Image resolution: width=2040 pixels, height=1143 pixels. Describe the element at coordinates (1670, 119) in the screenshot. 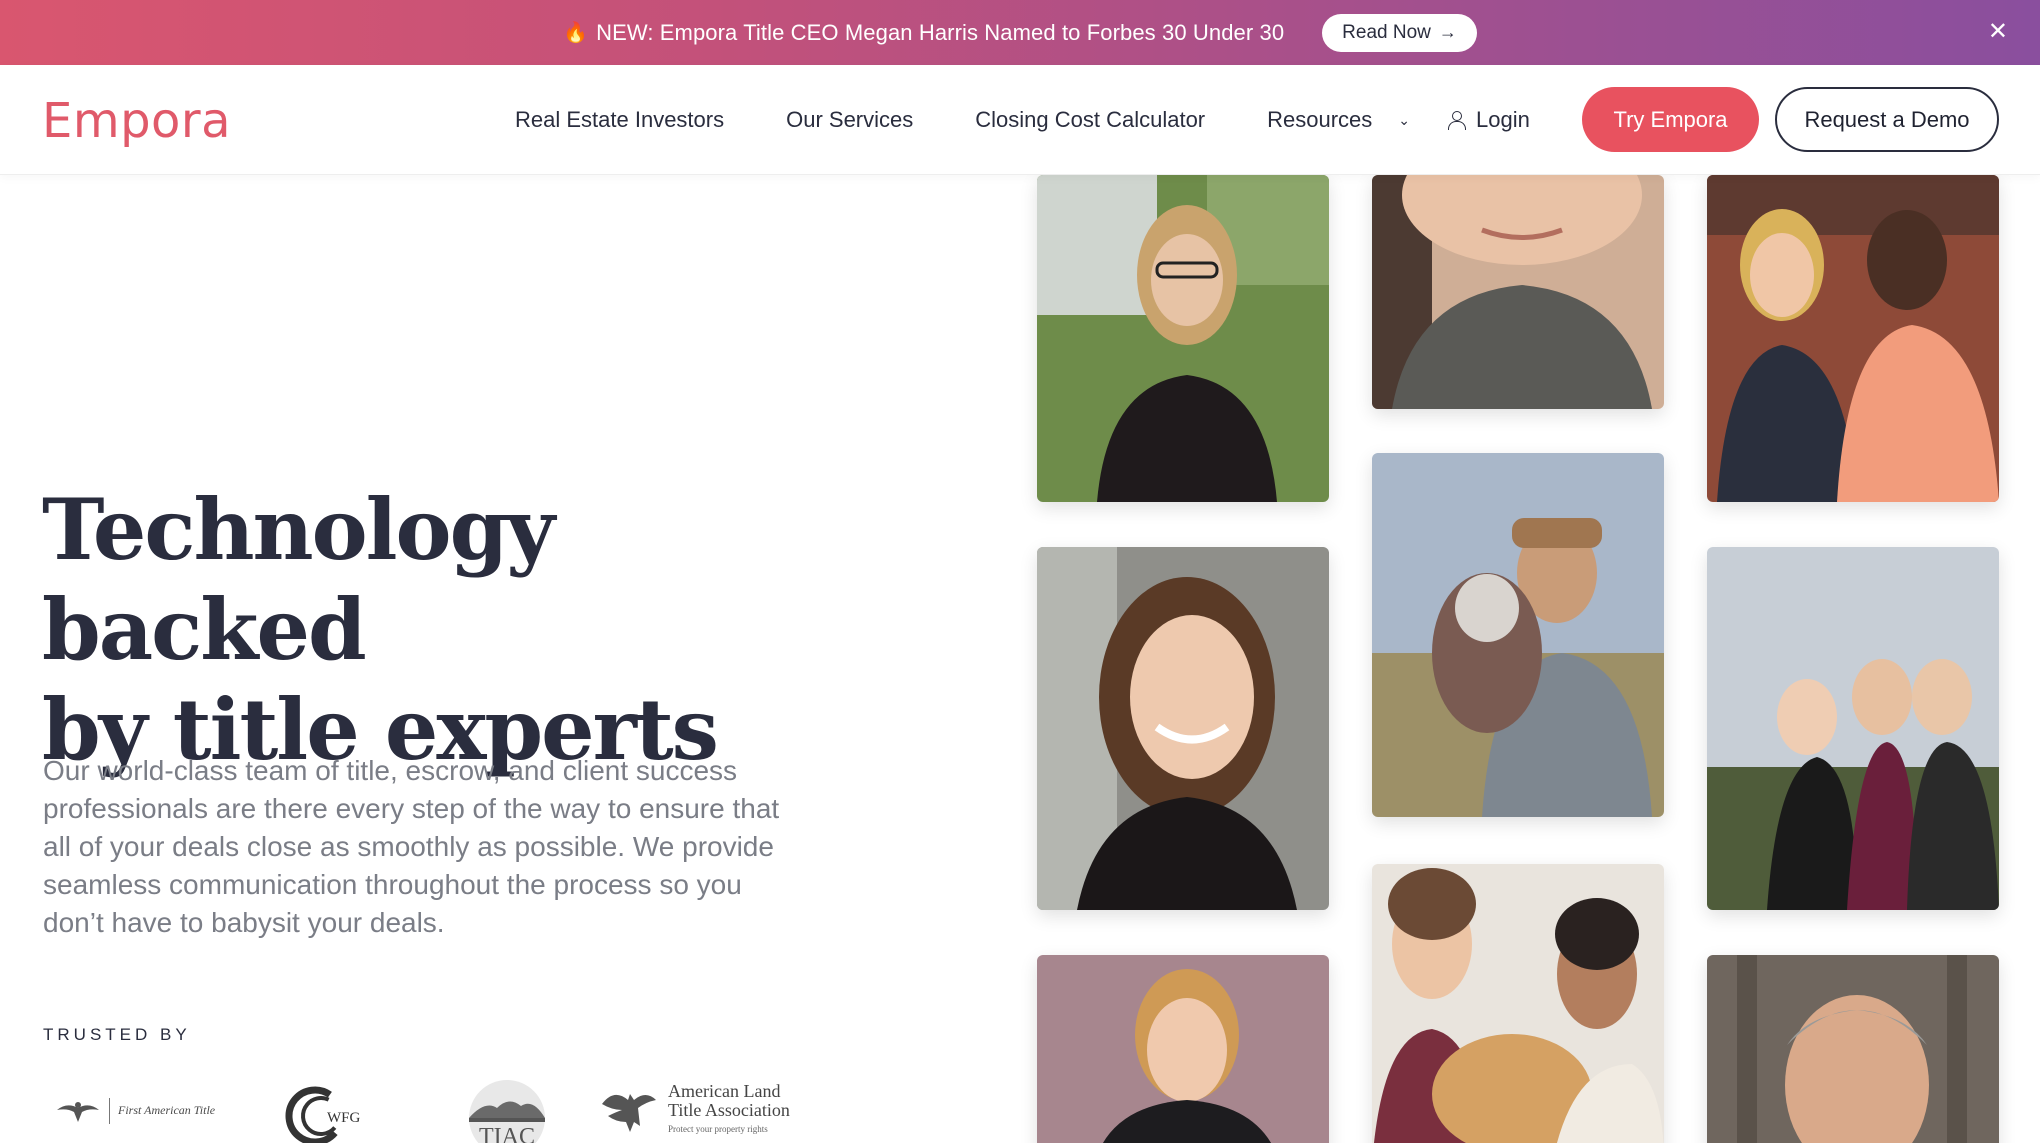

I see `try-empora-button: Try Empora` at that location.